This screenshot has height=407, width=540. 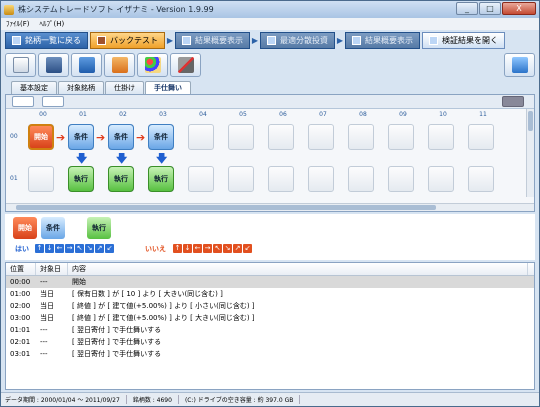 I want to click on table-row: 00:00 --- 開始, so click(x=270, y=282).